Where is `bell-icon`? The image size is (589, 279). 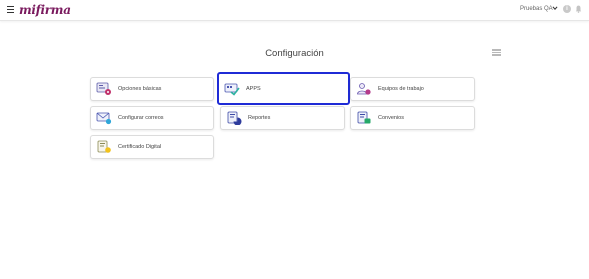 bell-icon is located at coordinates (578, 9).